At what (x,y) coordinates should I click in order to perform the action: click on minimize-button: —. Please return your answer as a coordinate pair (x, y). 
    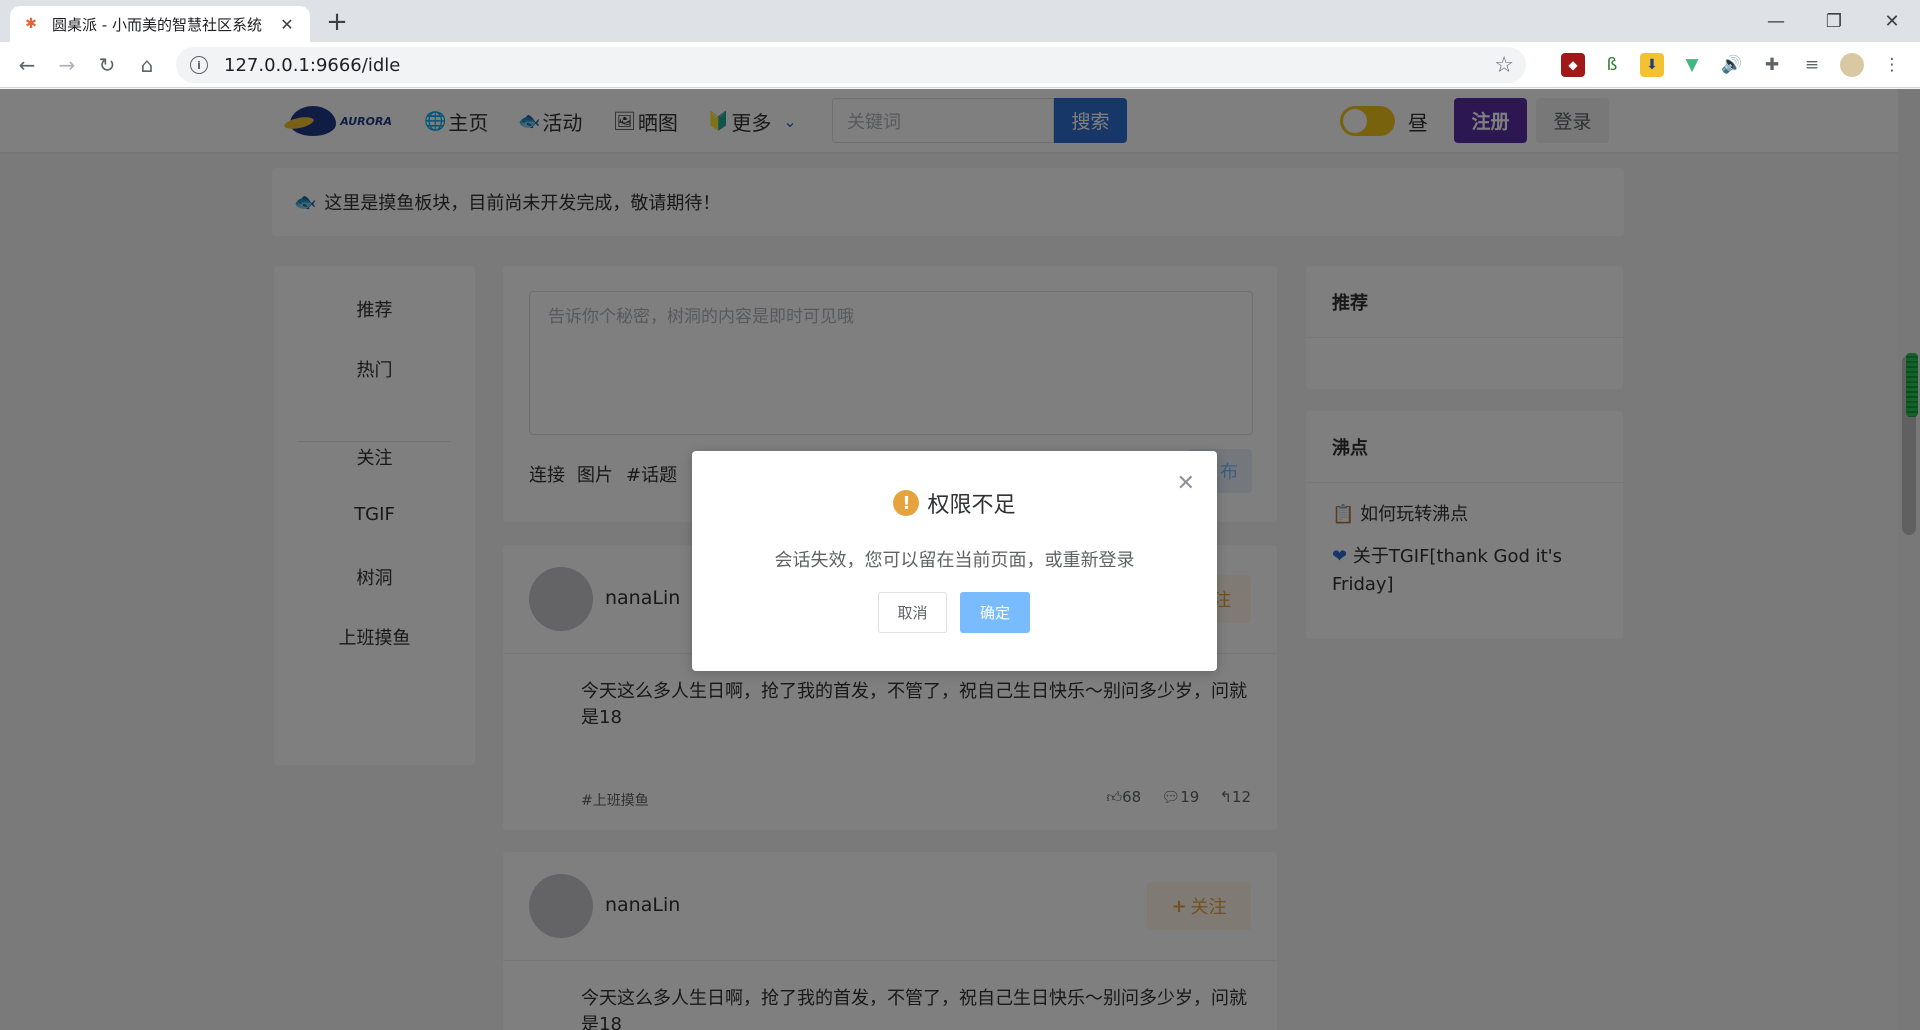
    Looking at the image, I should click on (1776, 21).